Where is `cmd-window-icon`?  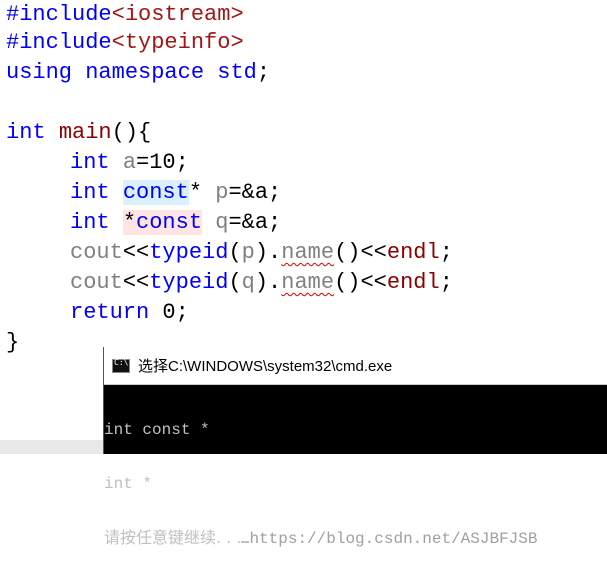 cmd-window-icon is located at coordinates (121, 365).